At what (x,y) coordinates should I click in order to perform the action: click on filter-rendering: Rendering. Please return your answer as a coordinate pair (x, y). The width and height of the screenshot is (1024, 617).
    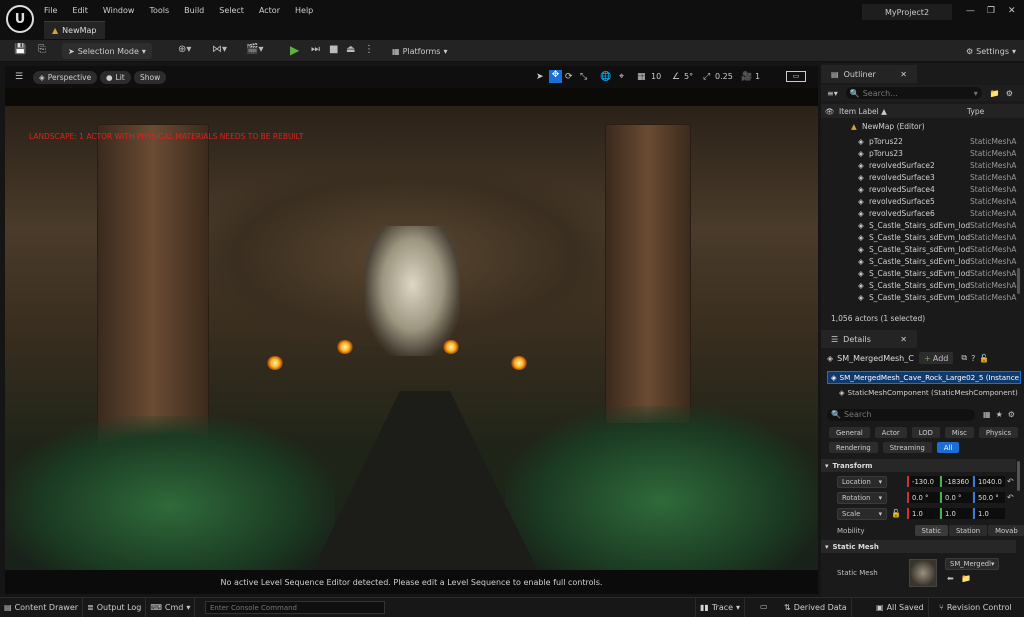
    Looking at the image, I should click on (853, 447).